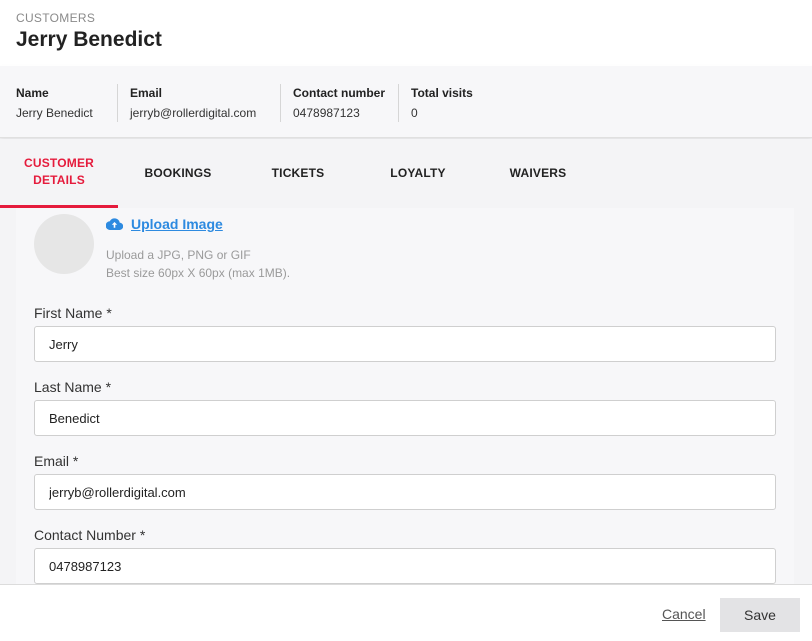  What do you see at coordinates (406, 33) in the screenshot?
I see `page-header: CUSTOMERS Jerry Benedict` at bounding box center [406, 33].